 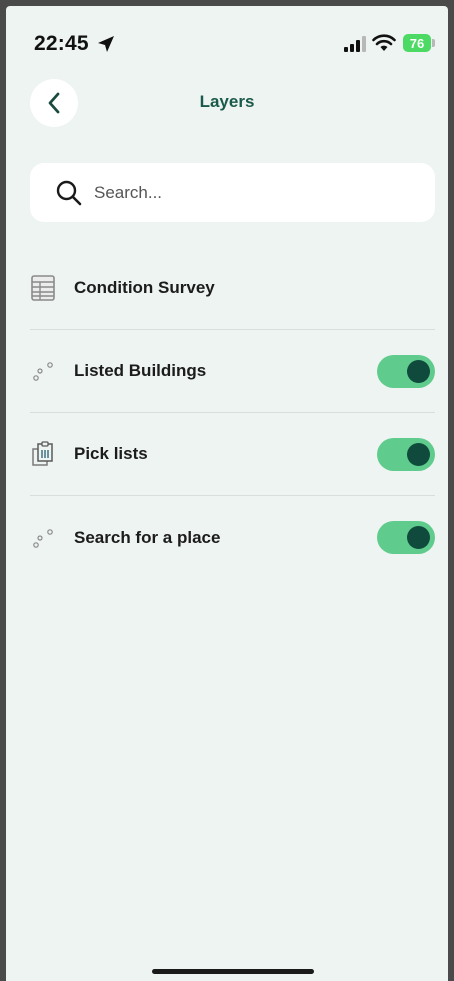 What do you see at coordinates (232, 454) in the screenshot?
I see `layer-row-pick-lists: Pick lists` at bounding box center [232, 454].